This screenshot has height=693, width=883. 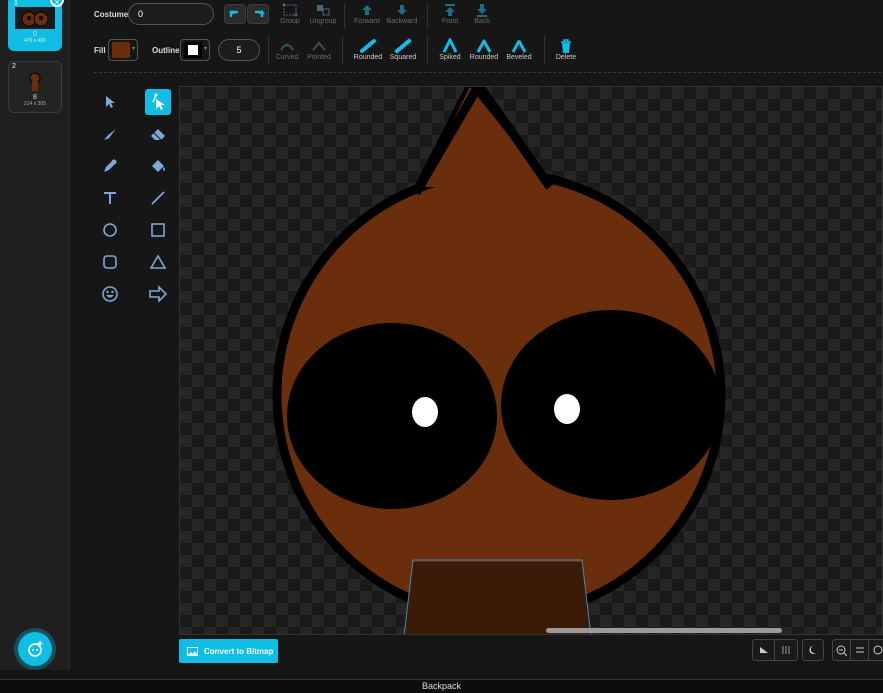 I want to click on text-tool, so click(x=110, y=198).